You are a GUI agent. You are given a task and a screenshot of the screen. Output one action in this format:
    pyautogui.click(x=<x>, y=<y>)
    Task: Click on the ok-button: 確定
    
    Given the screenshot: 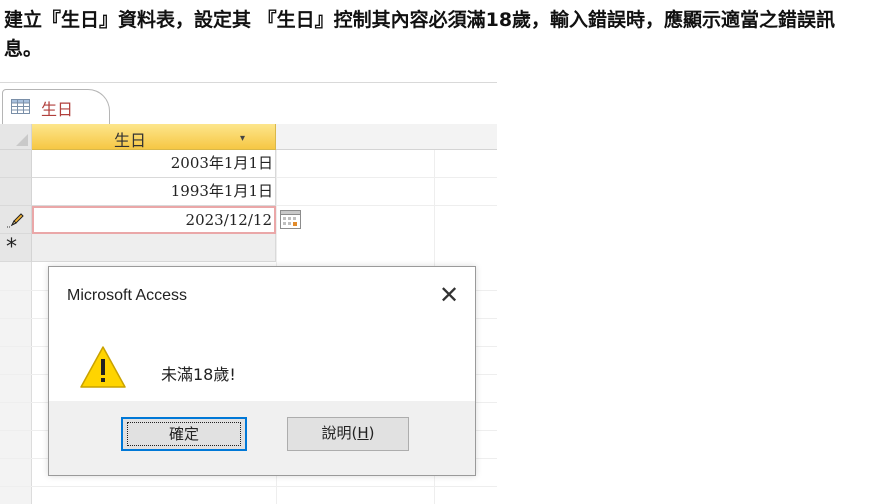 What is the action you would take?
    pyautogui.click(x=184, y=434)
    